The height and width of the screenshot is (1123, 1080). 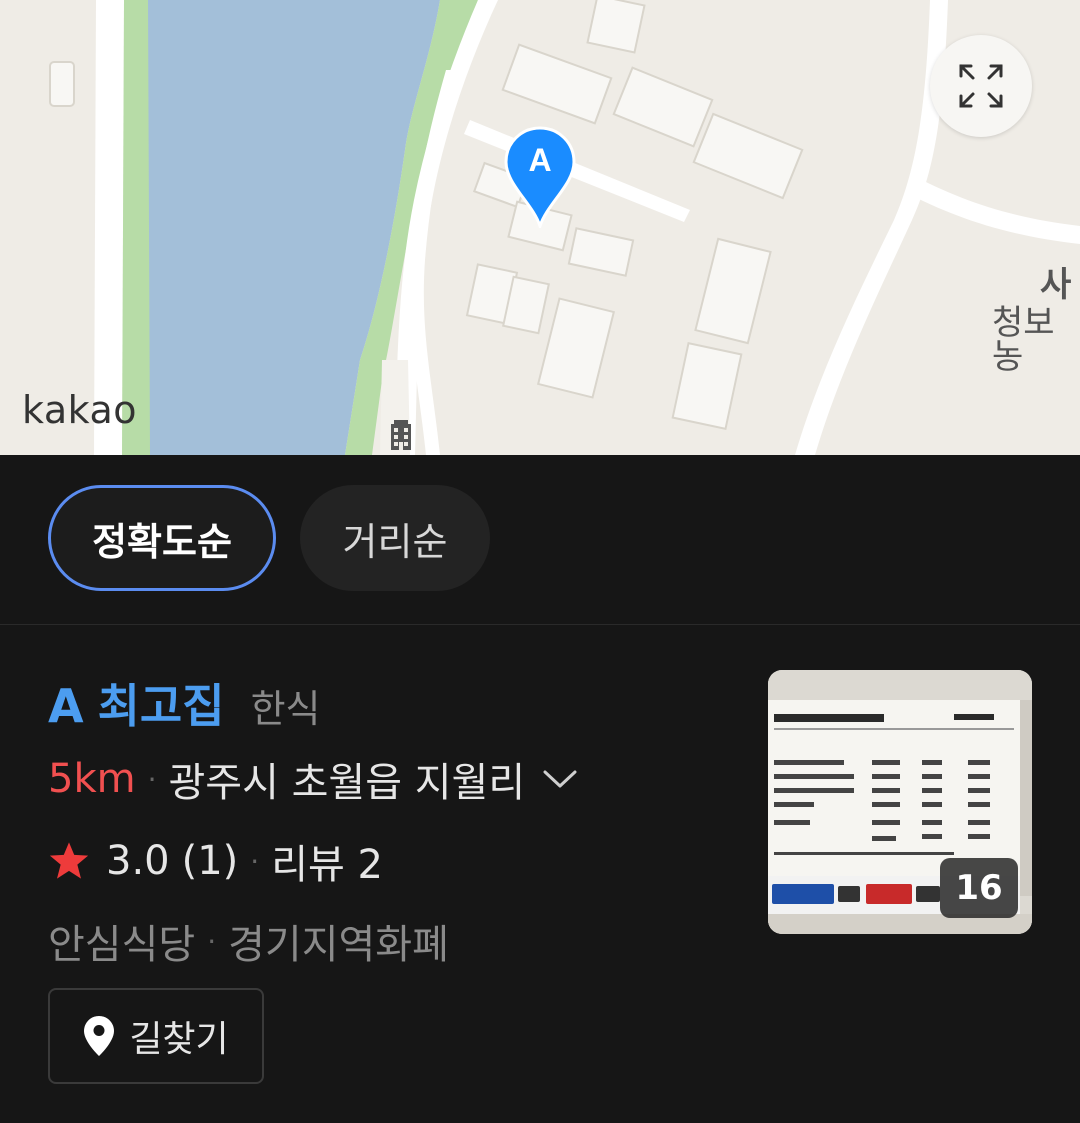 I want to click on poi-label: 사, so click(x=1056, y=285).